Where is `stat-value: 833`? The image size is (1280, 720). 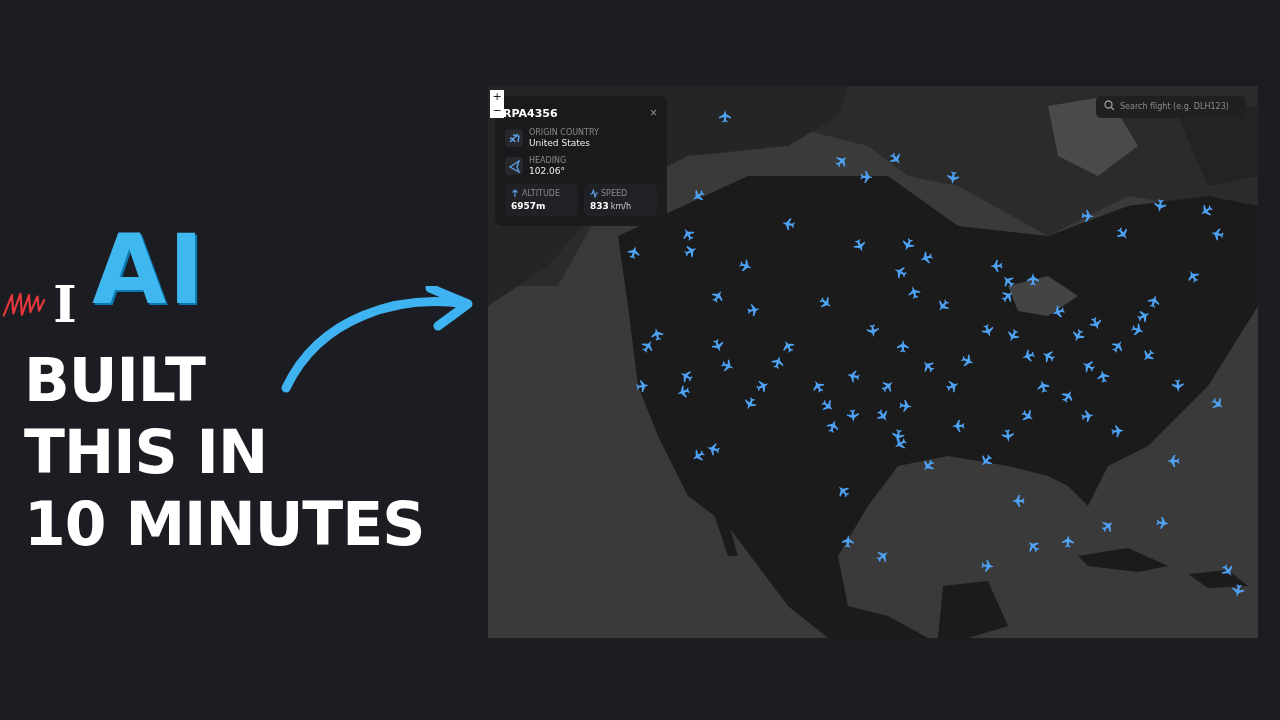
stat-value: 833 is located at coordinates (599, 206).